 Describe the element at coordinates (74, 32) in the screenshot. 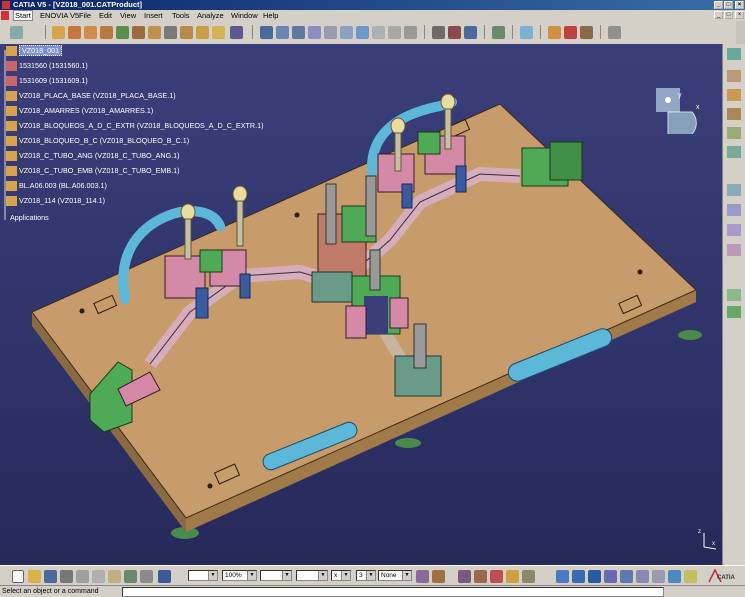

I see `insert-product-icon` at that location.